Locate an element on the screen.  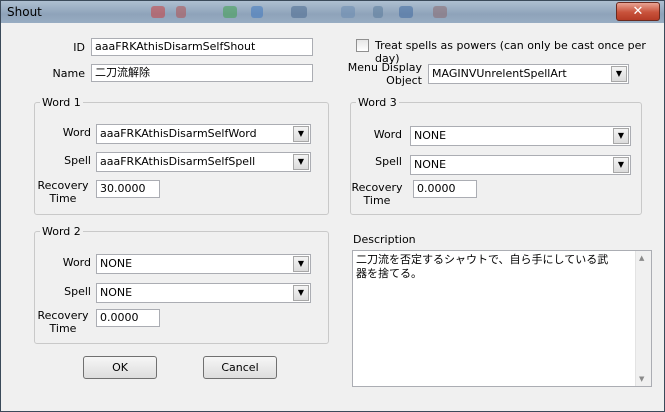
word-1-spell-label: Spell is located at coordinates (77, 160).